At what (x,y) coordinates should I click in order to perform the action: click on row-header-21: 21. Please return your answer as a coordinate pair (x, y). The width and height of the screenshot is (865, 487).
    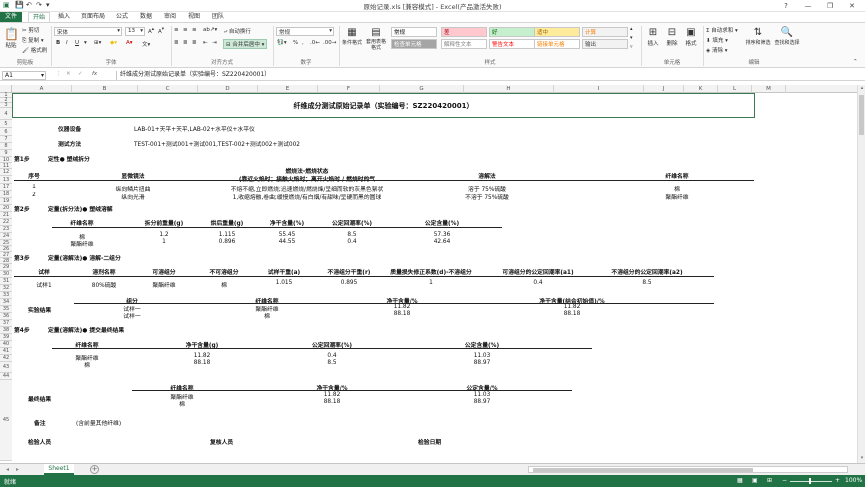
    Looking at the image, I should click on (6, 215).